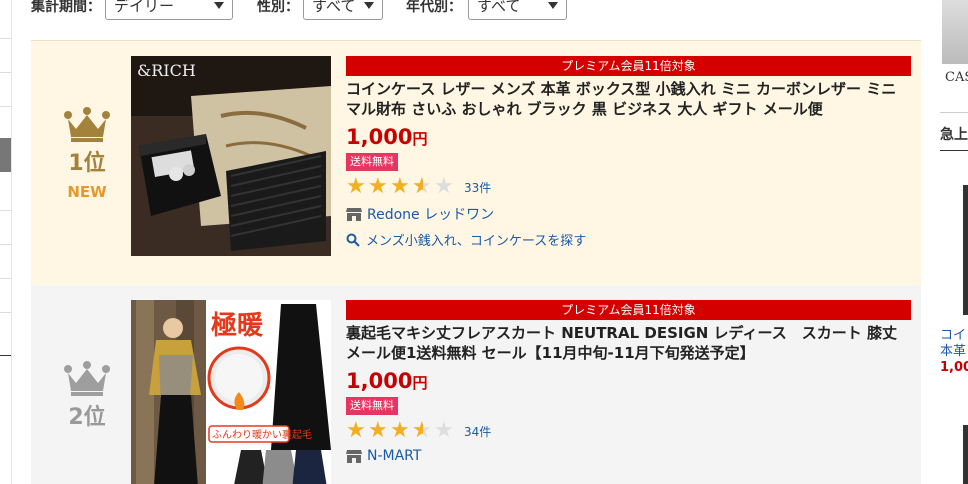 Image resolution: width=968 pixels, height=484 pixels. I want to click on age-select-value: すべて, so click(499, 7).